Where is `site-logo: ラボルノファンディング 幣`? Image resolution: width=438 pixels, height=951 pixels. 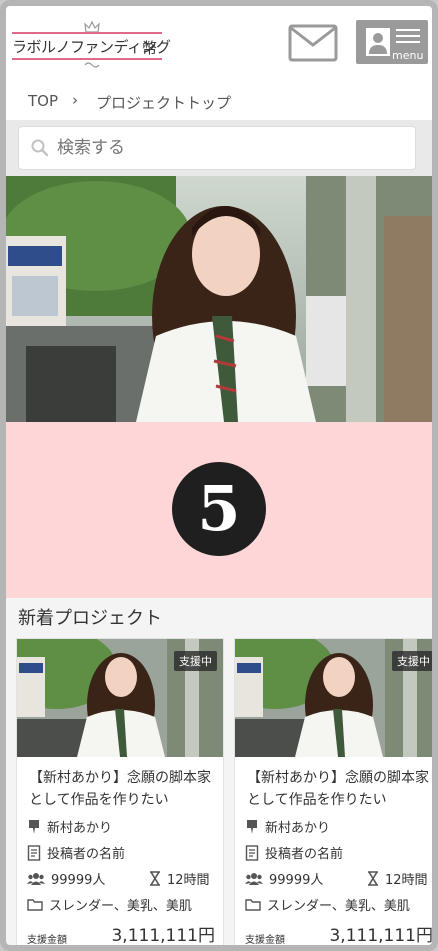 site-logo: ラボルノファンディング 幣 is located at coordinates (90, 45).